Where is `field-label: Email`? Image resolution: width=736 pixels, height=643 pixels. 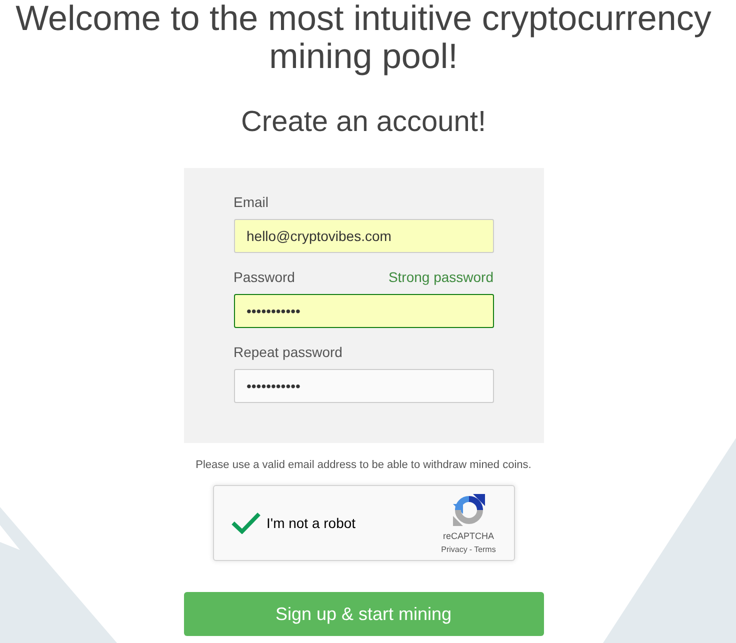 field-label: Email is located at coordinates (251, 202).